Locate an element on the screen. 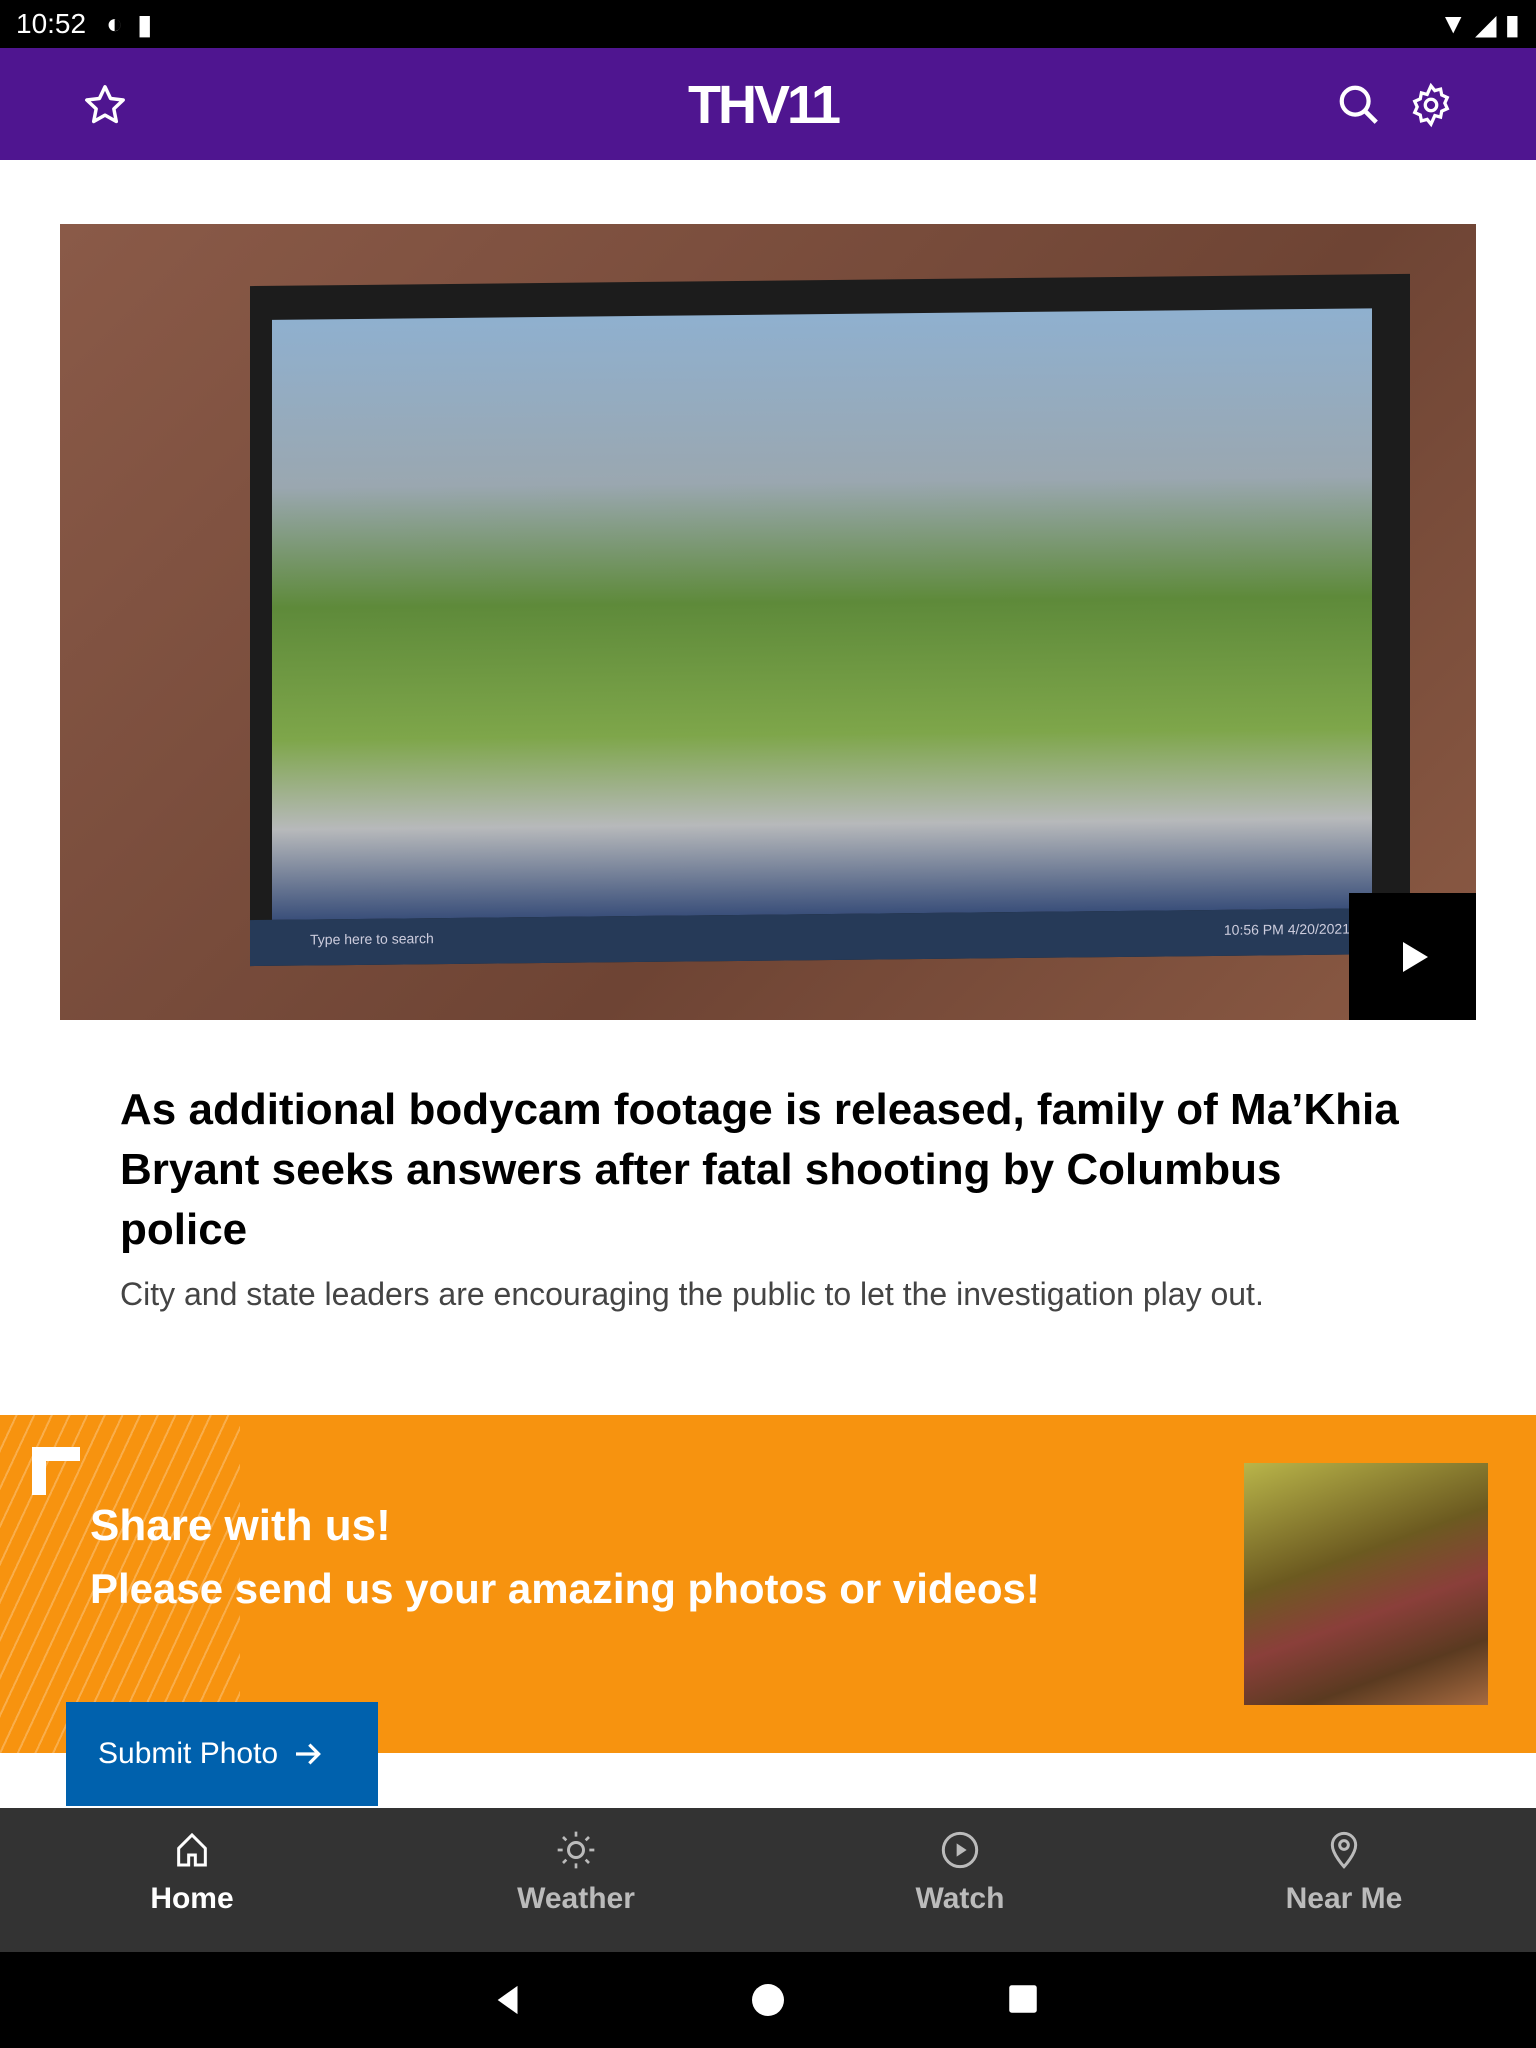  nav-label: Watch is located at coordinates (960, 1898).